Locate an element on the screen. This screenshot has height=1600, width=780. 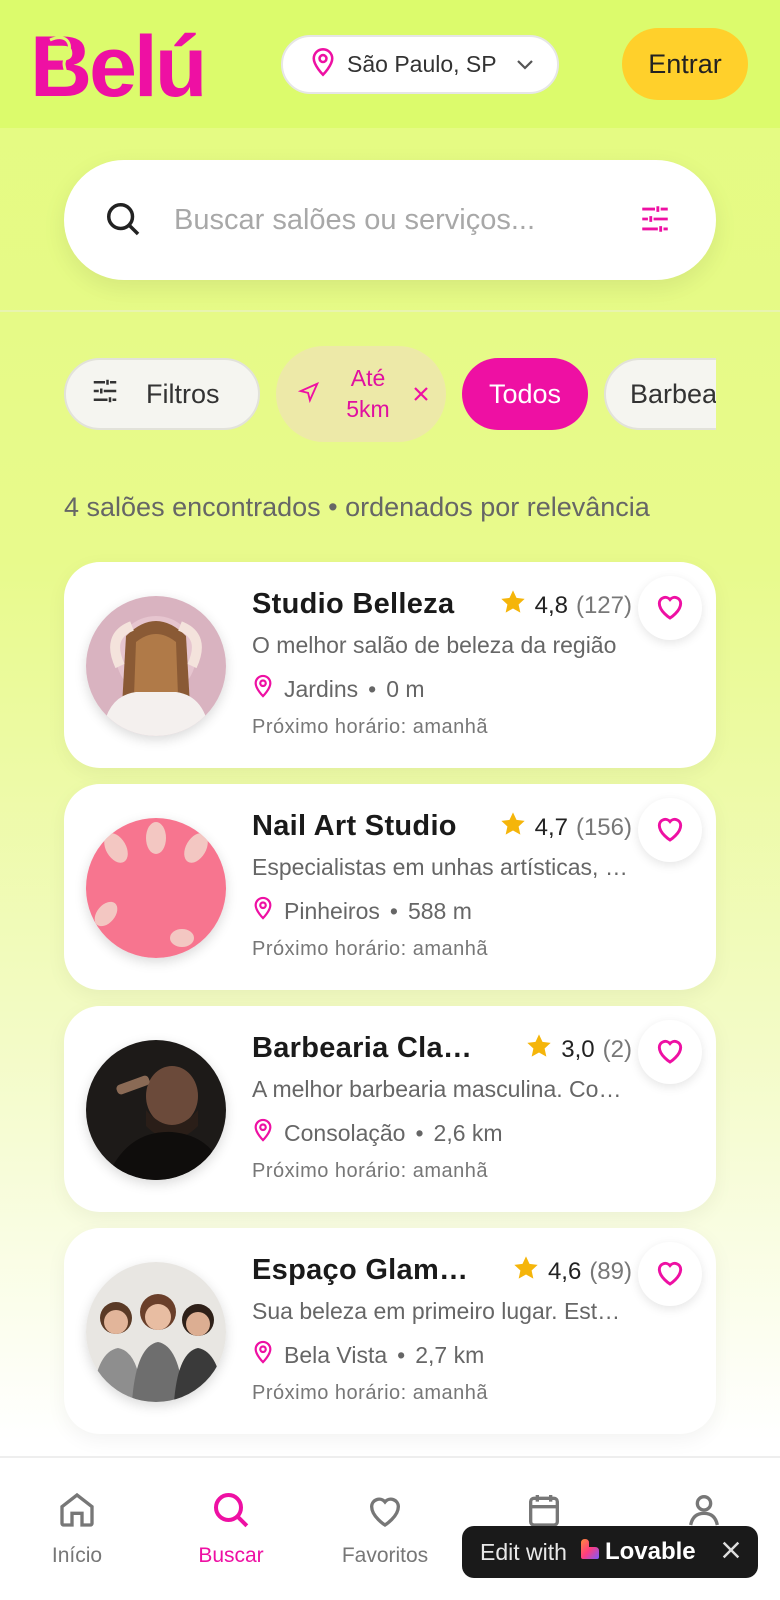
salon-description: O melhor salão de beleza da região is located at coordinates (434, 645).